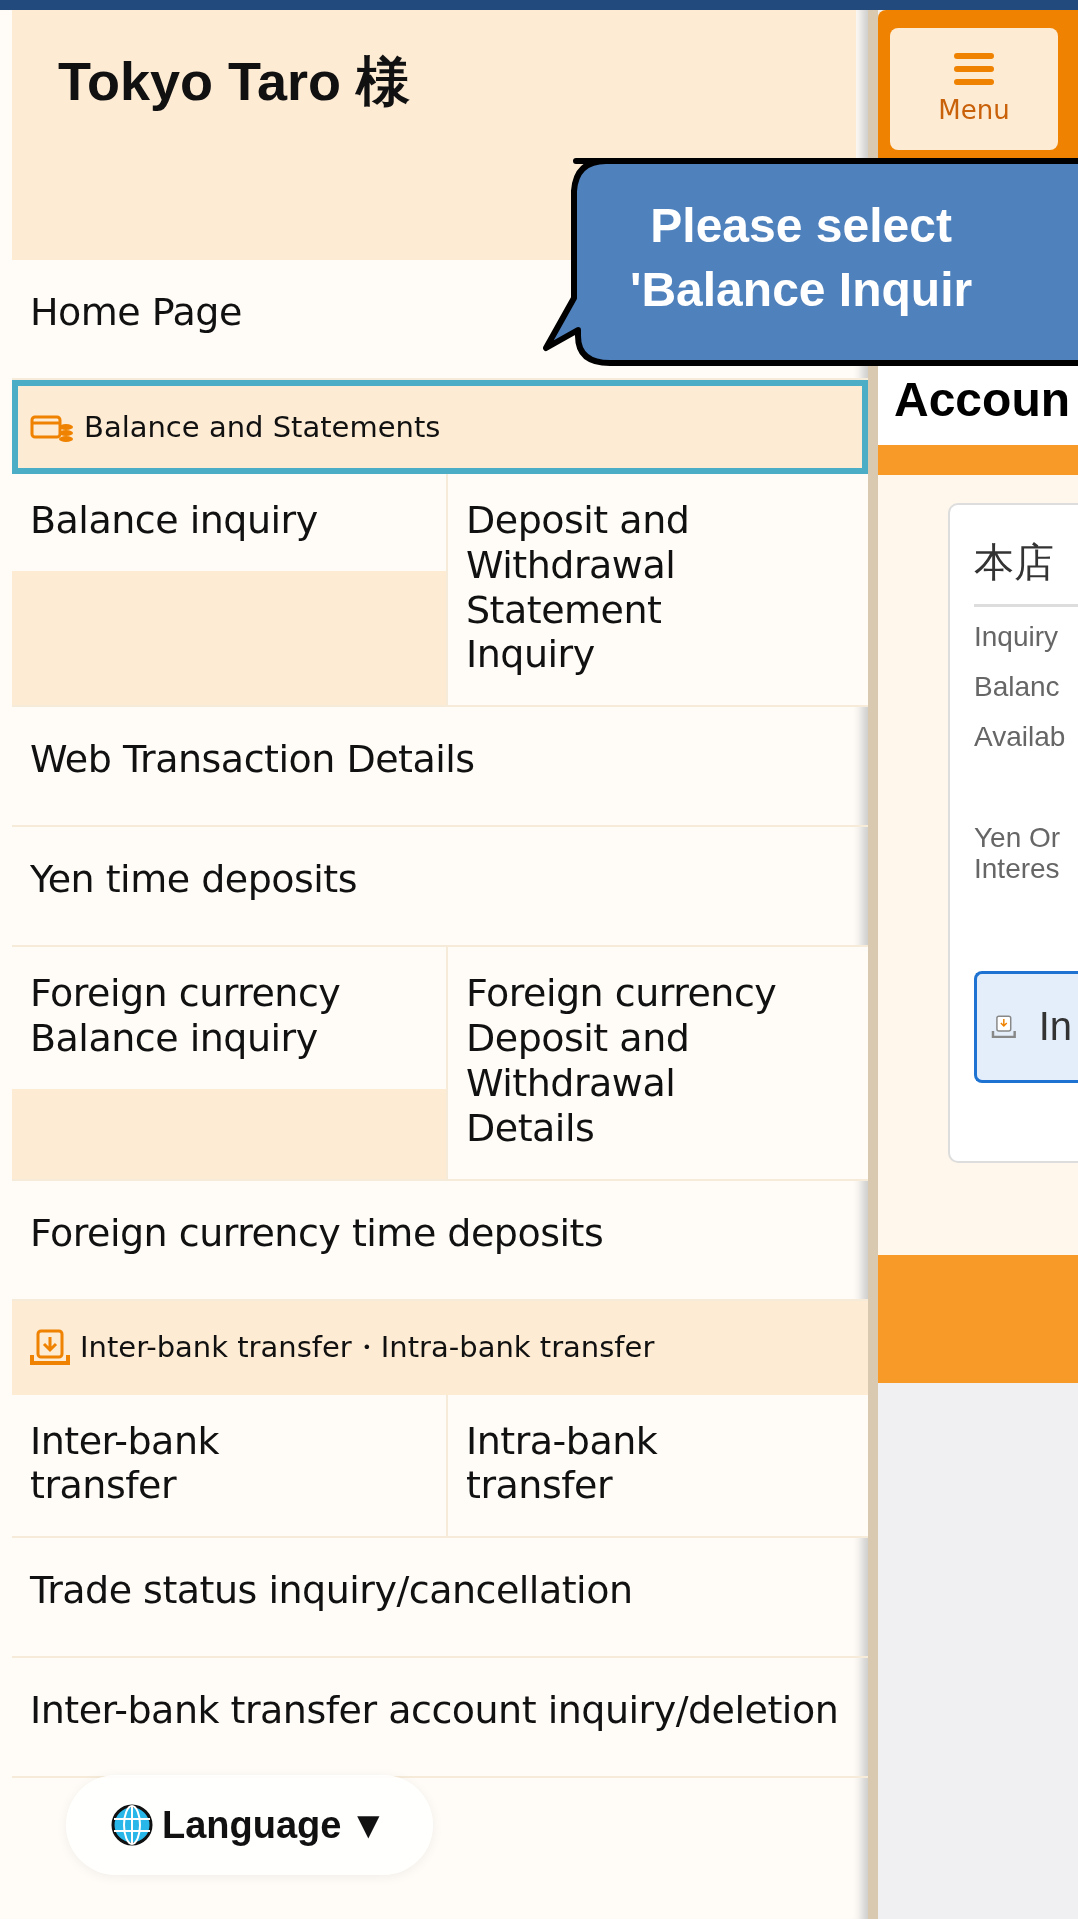 The height and width of the screenshot is (1919, 1078). I want to click on menu-item: Inter-bank transfer, so click(229, 1465).